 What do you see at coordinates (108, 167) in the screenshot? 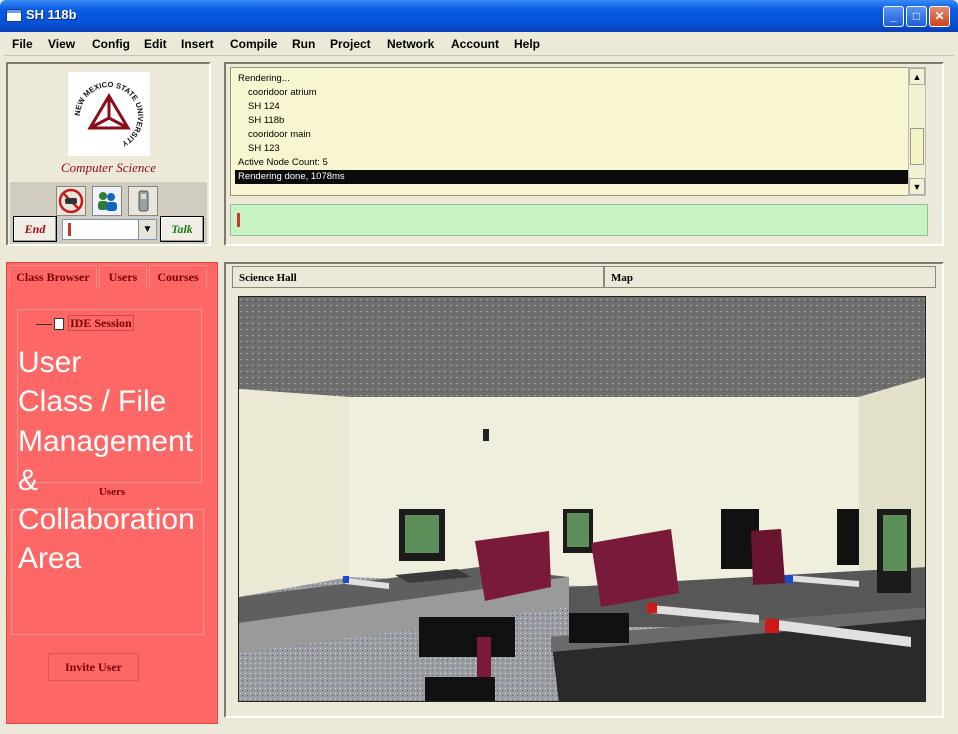
I see `department-label: Computer Science` at bounding box center [108, 167].